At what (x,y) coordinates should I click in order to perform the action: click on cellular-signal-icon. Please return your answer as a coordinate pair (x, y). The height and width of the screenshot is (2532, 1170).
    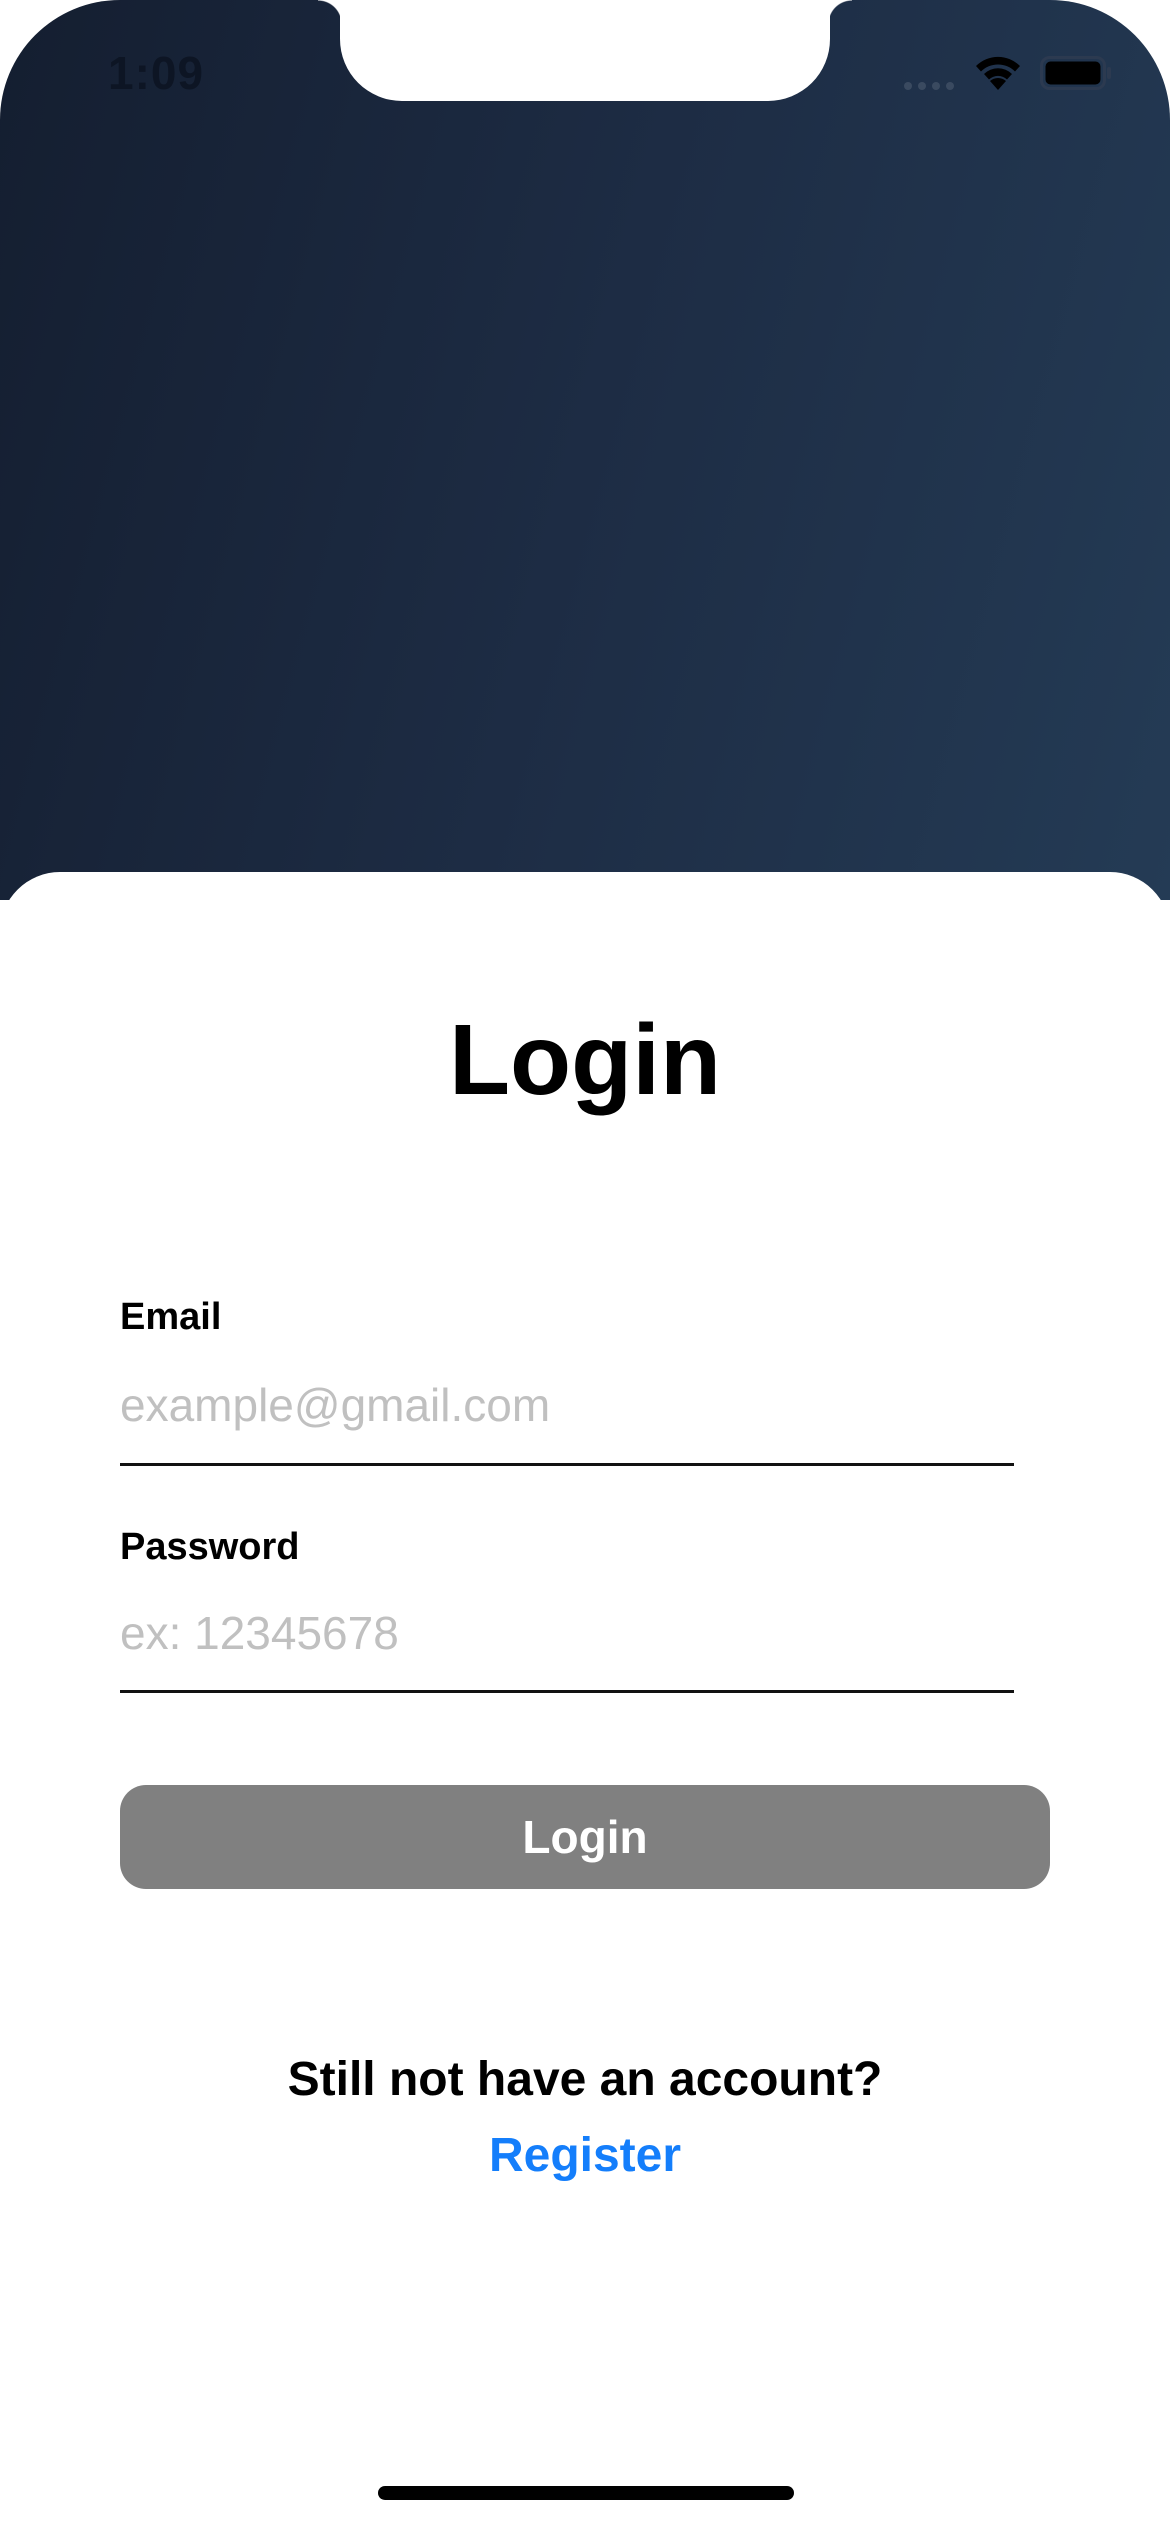
    Looking at the image, I should click on (929, 86).